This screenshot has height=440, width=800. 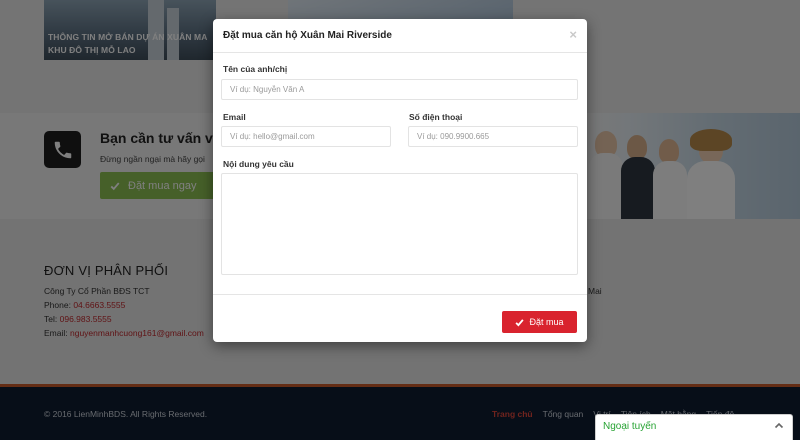 What do you see at coordinates (546, 322) in the screenshot?
I see `submit-label: Đặt mua` at bounding box center [546, 322].